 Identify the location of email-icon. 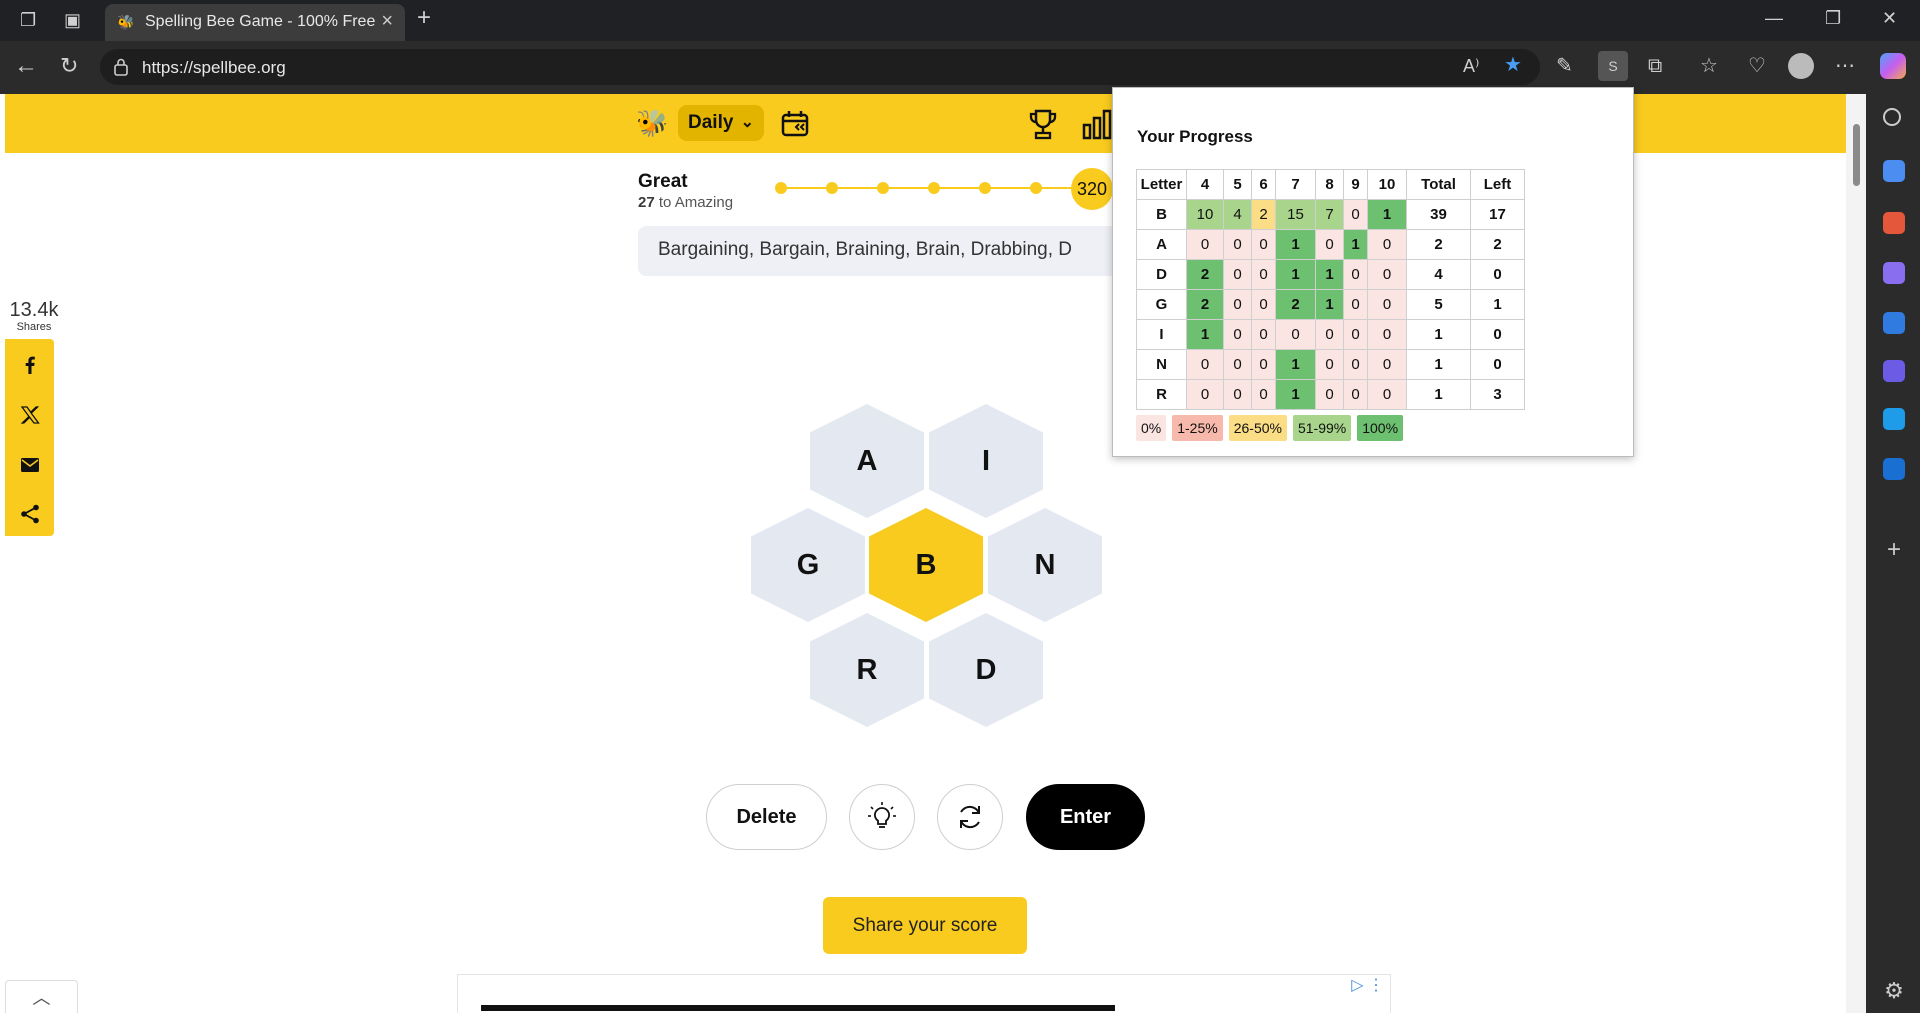
(30, 465).